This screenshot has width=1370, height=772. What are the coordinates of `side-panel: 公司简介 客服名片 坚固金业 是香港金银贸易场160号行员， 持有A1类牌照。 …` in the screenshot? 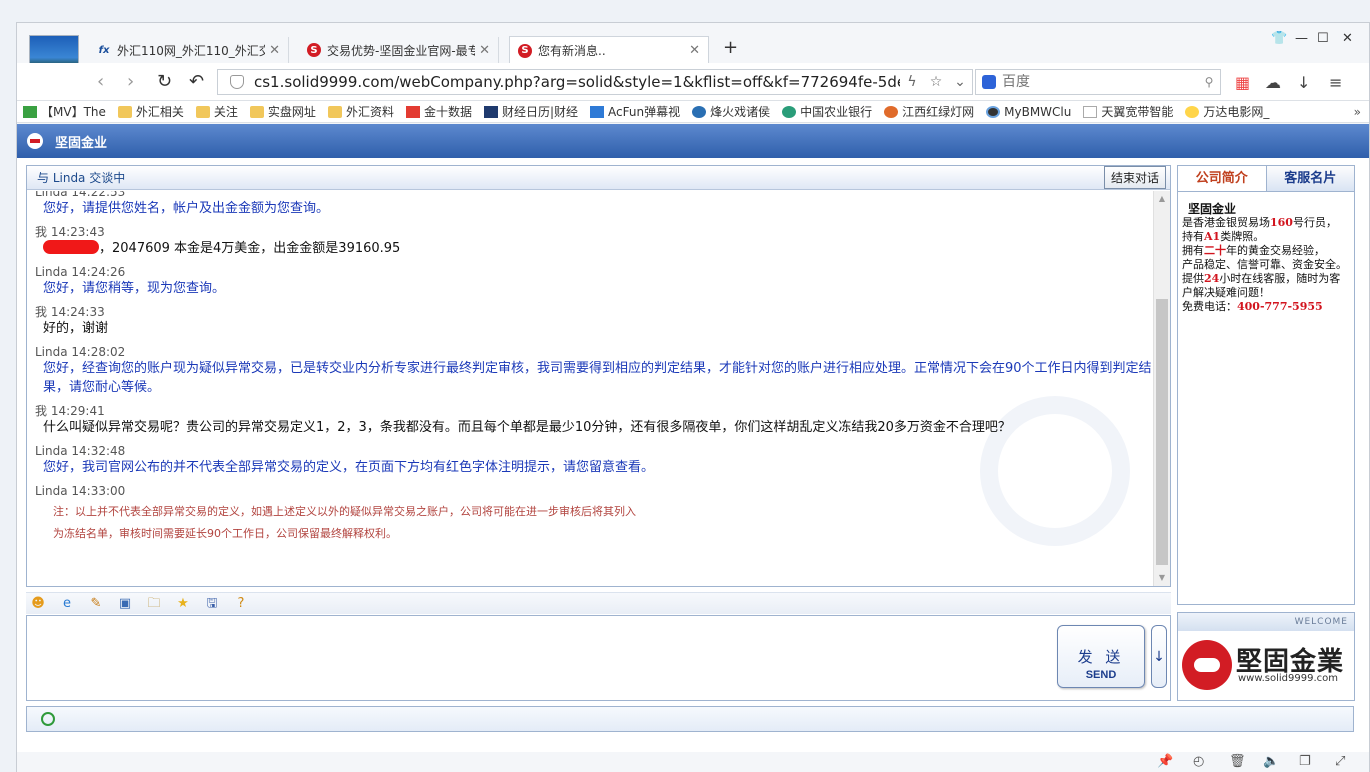 It's located at (1266, 385).